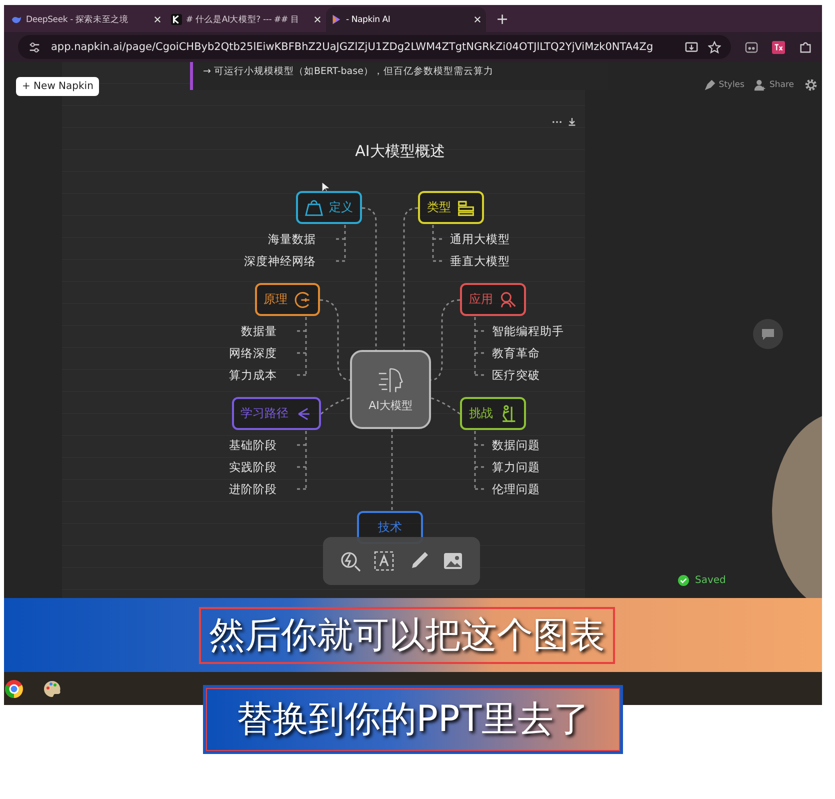  What do you see at coordinates (451, 207) in the screenshot?
I see `branch-node: 类型` at bounding box center [451, 207].